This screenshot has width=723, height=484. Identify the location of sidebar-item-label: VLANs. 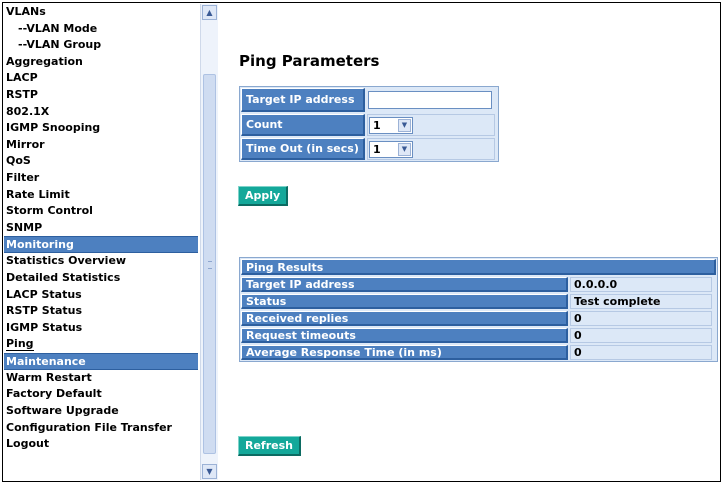
(26, 11).